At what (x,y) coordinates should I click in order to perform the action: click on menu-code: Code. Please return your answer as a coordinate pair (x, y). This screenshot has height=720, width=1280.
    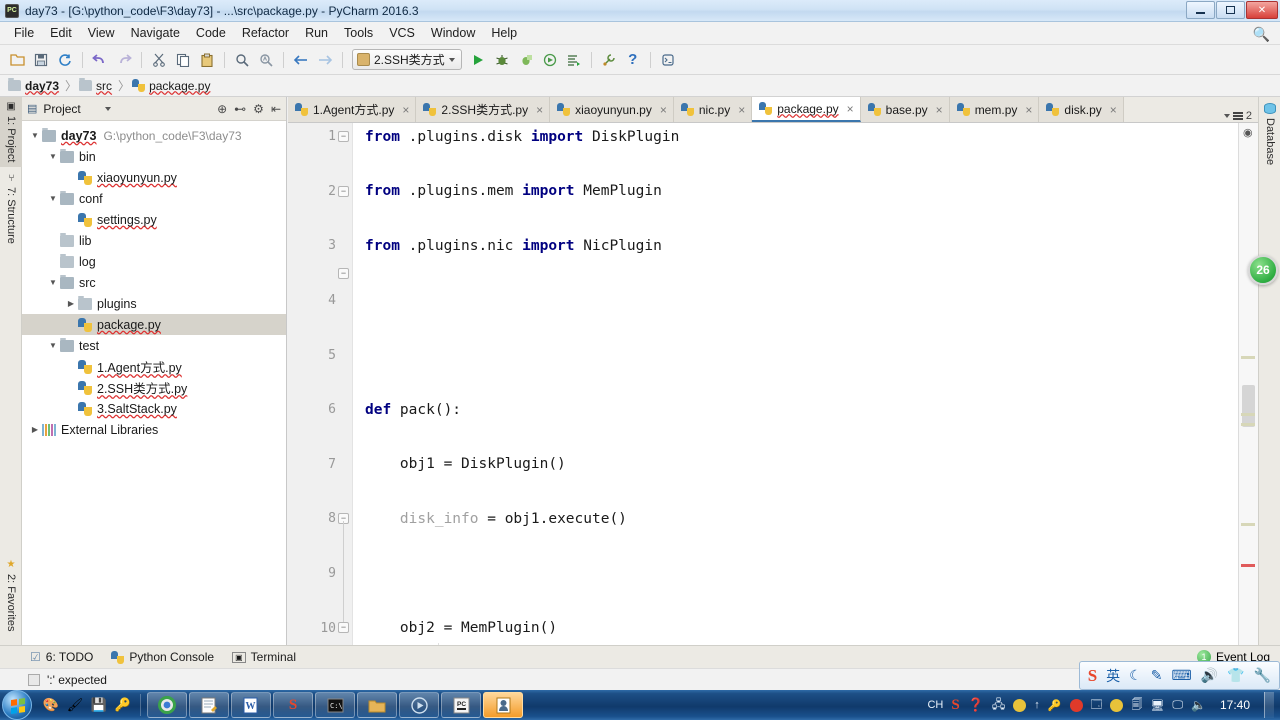
    Looking at the image, I should click on (211, 33).